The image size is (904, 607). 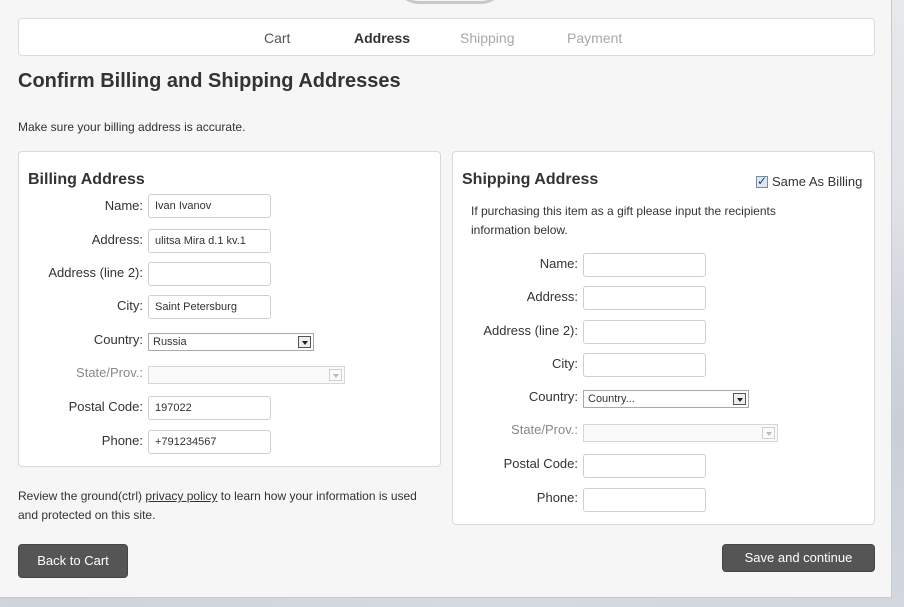 What do you see at coordinates (82, 496) in the screenshot?
I see `privacy-text-before: Review the ground(ctrl)` at bounding box center [82, 496].